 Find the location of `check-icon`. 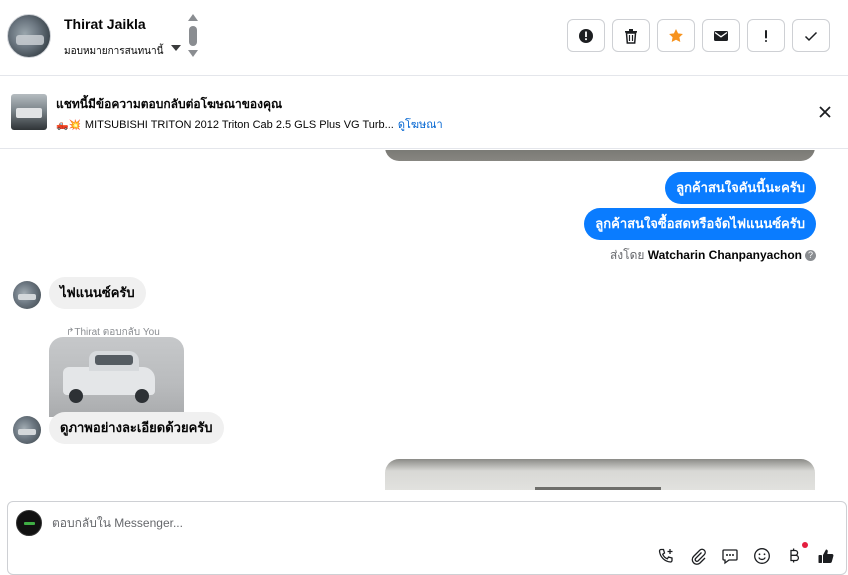

check-icon is located at coordinates (811, 36).